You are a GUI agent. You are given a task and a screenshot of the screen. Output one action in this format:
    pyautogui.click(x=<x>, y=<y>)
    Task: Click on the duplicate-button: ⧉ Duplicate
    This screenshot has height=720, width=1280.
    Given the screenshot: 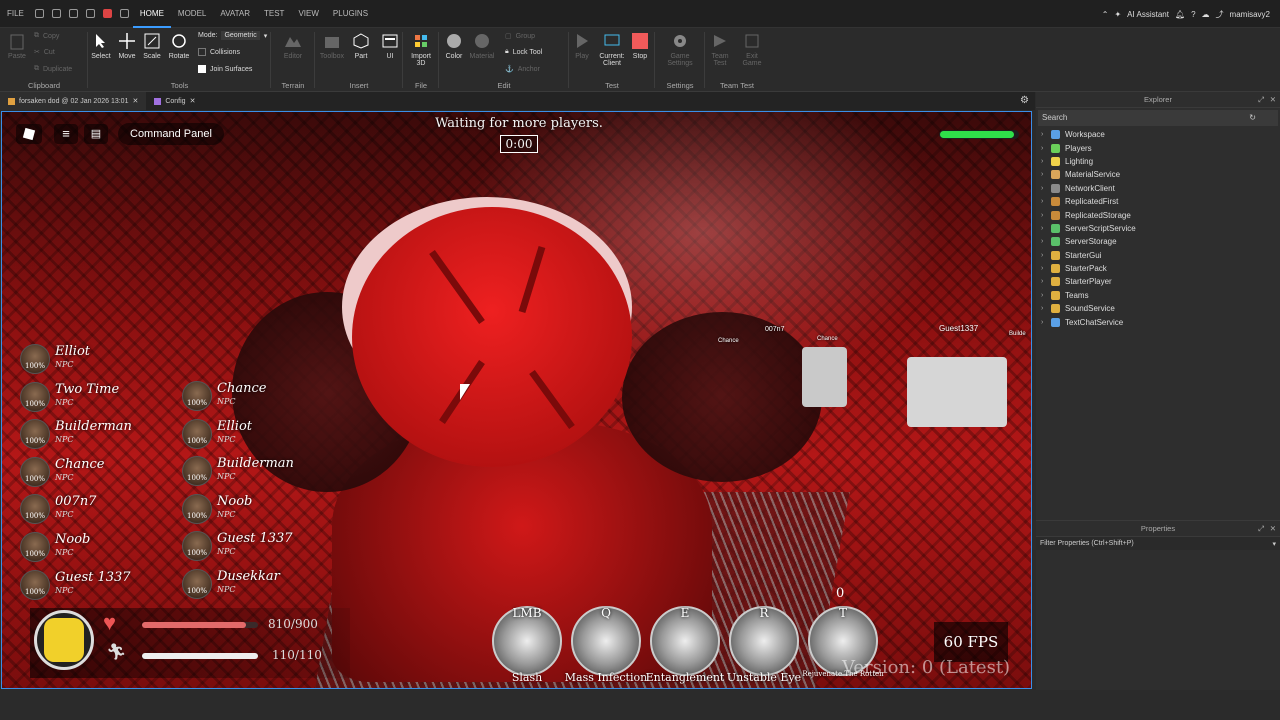 What is the action you would take?
    pyautogui.click(x=53, y=69)
    